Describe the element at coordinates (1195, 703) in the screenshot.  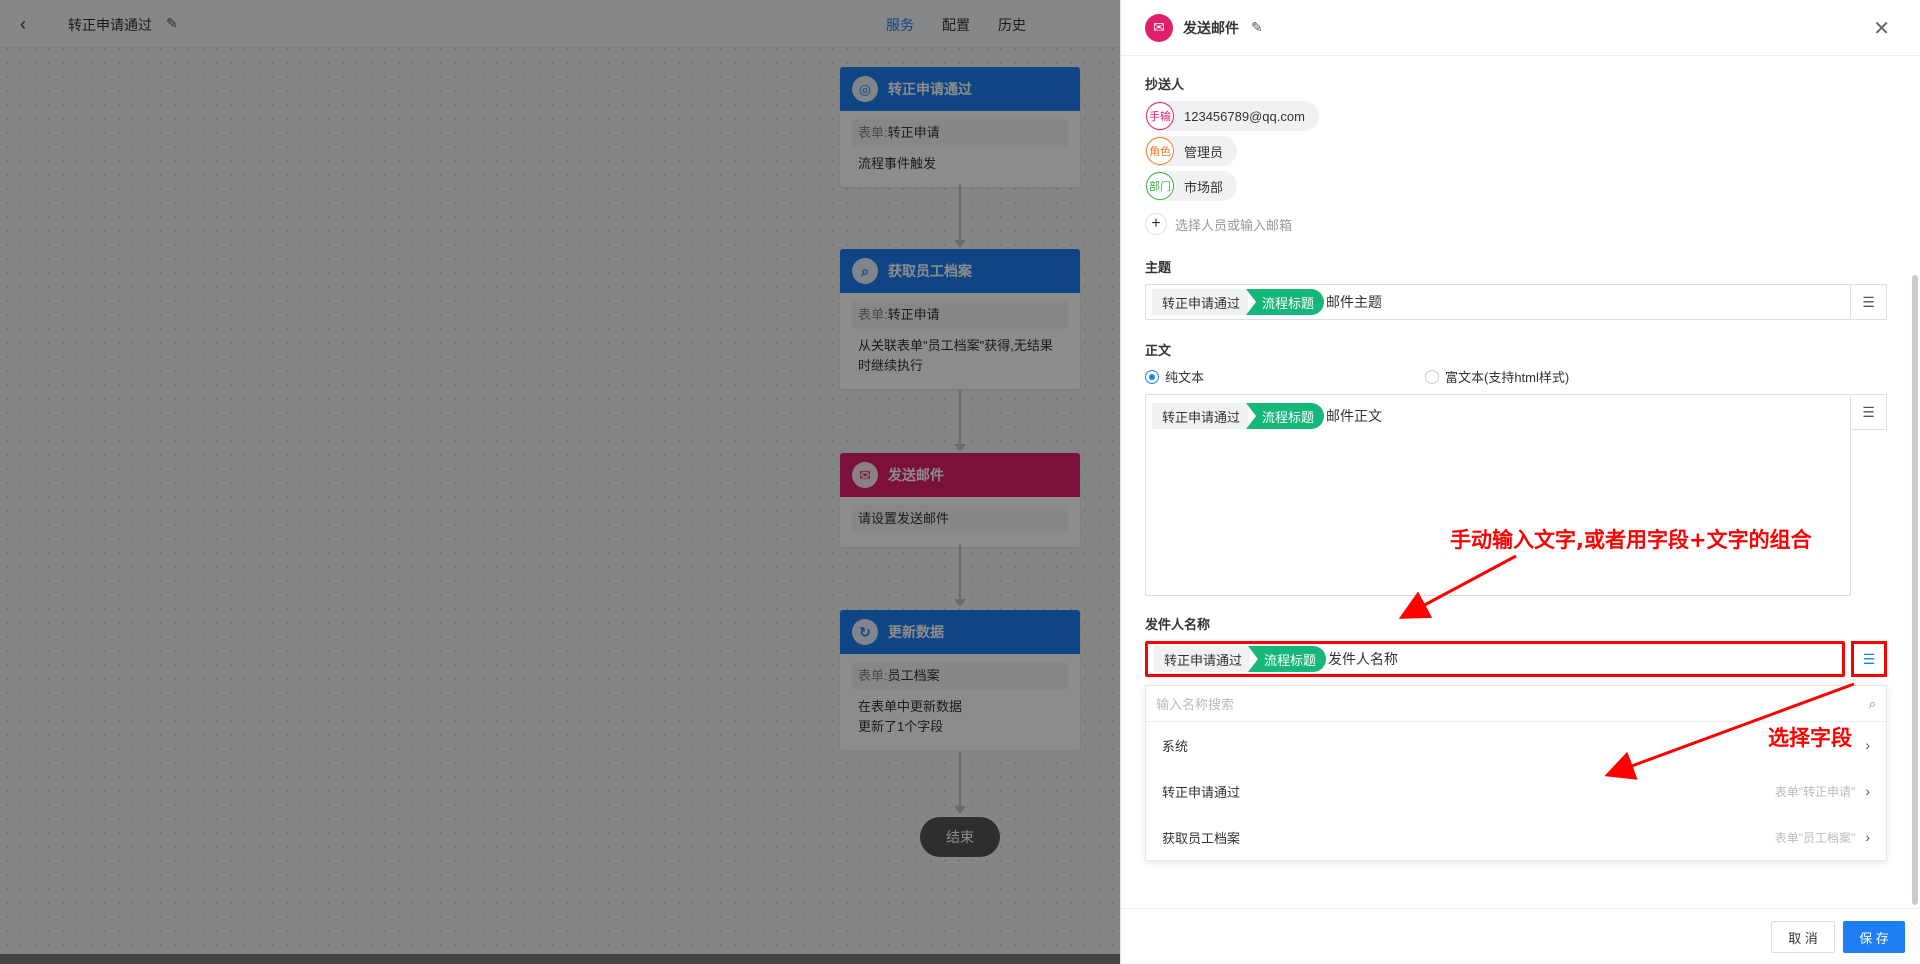
I see `field-search-input: 输入名称搜索` at that location.